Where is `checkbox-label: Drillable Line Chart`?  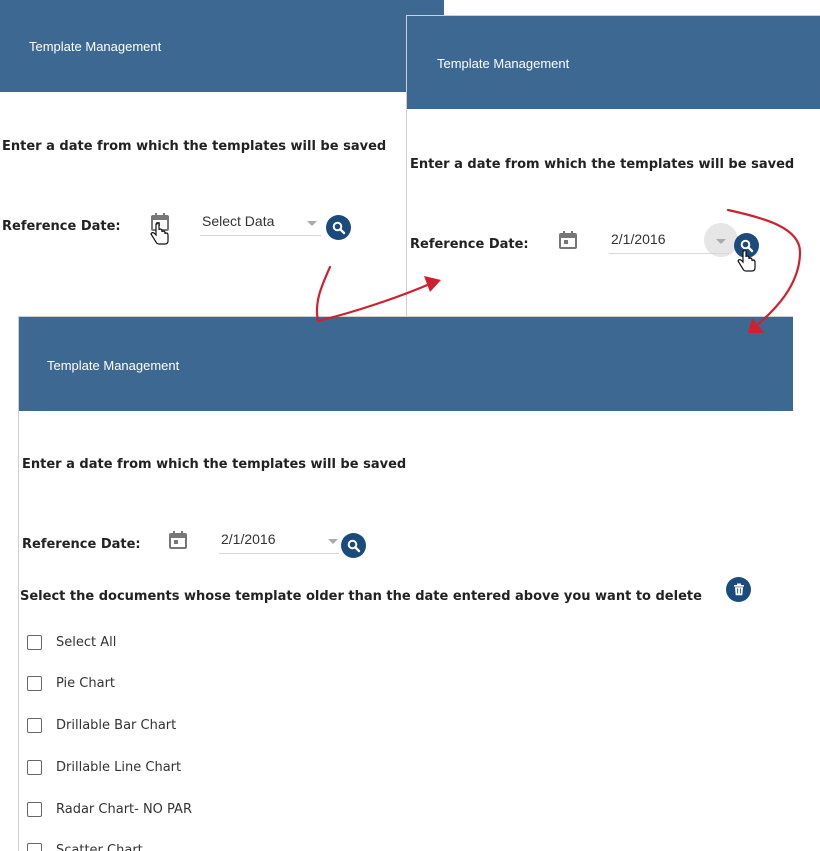
checkbox-label: Drillable Line Chart is located at coordinates (118, 767).